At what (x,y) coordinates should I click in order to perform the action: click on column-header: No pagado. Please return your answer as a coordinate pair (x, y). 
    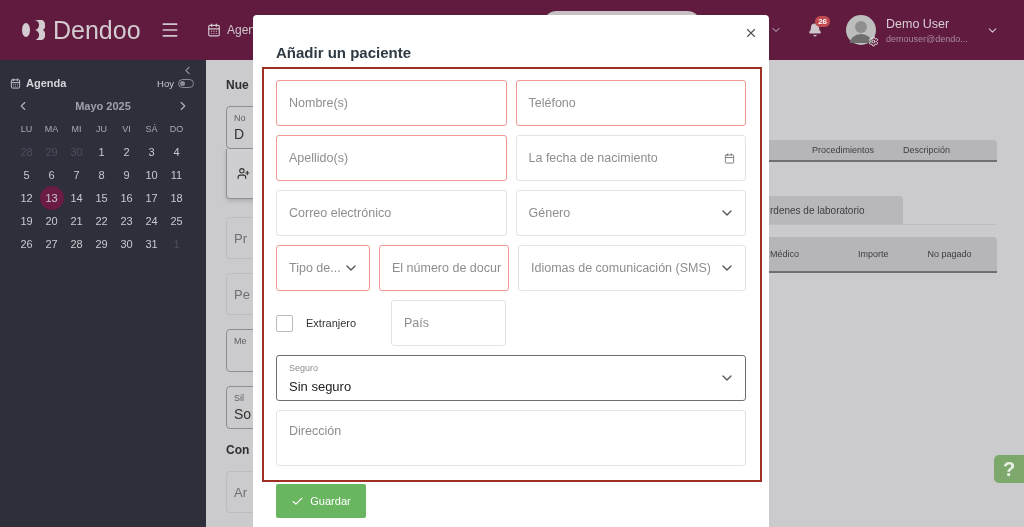
    Looking at the image, I should click on (950, 254).